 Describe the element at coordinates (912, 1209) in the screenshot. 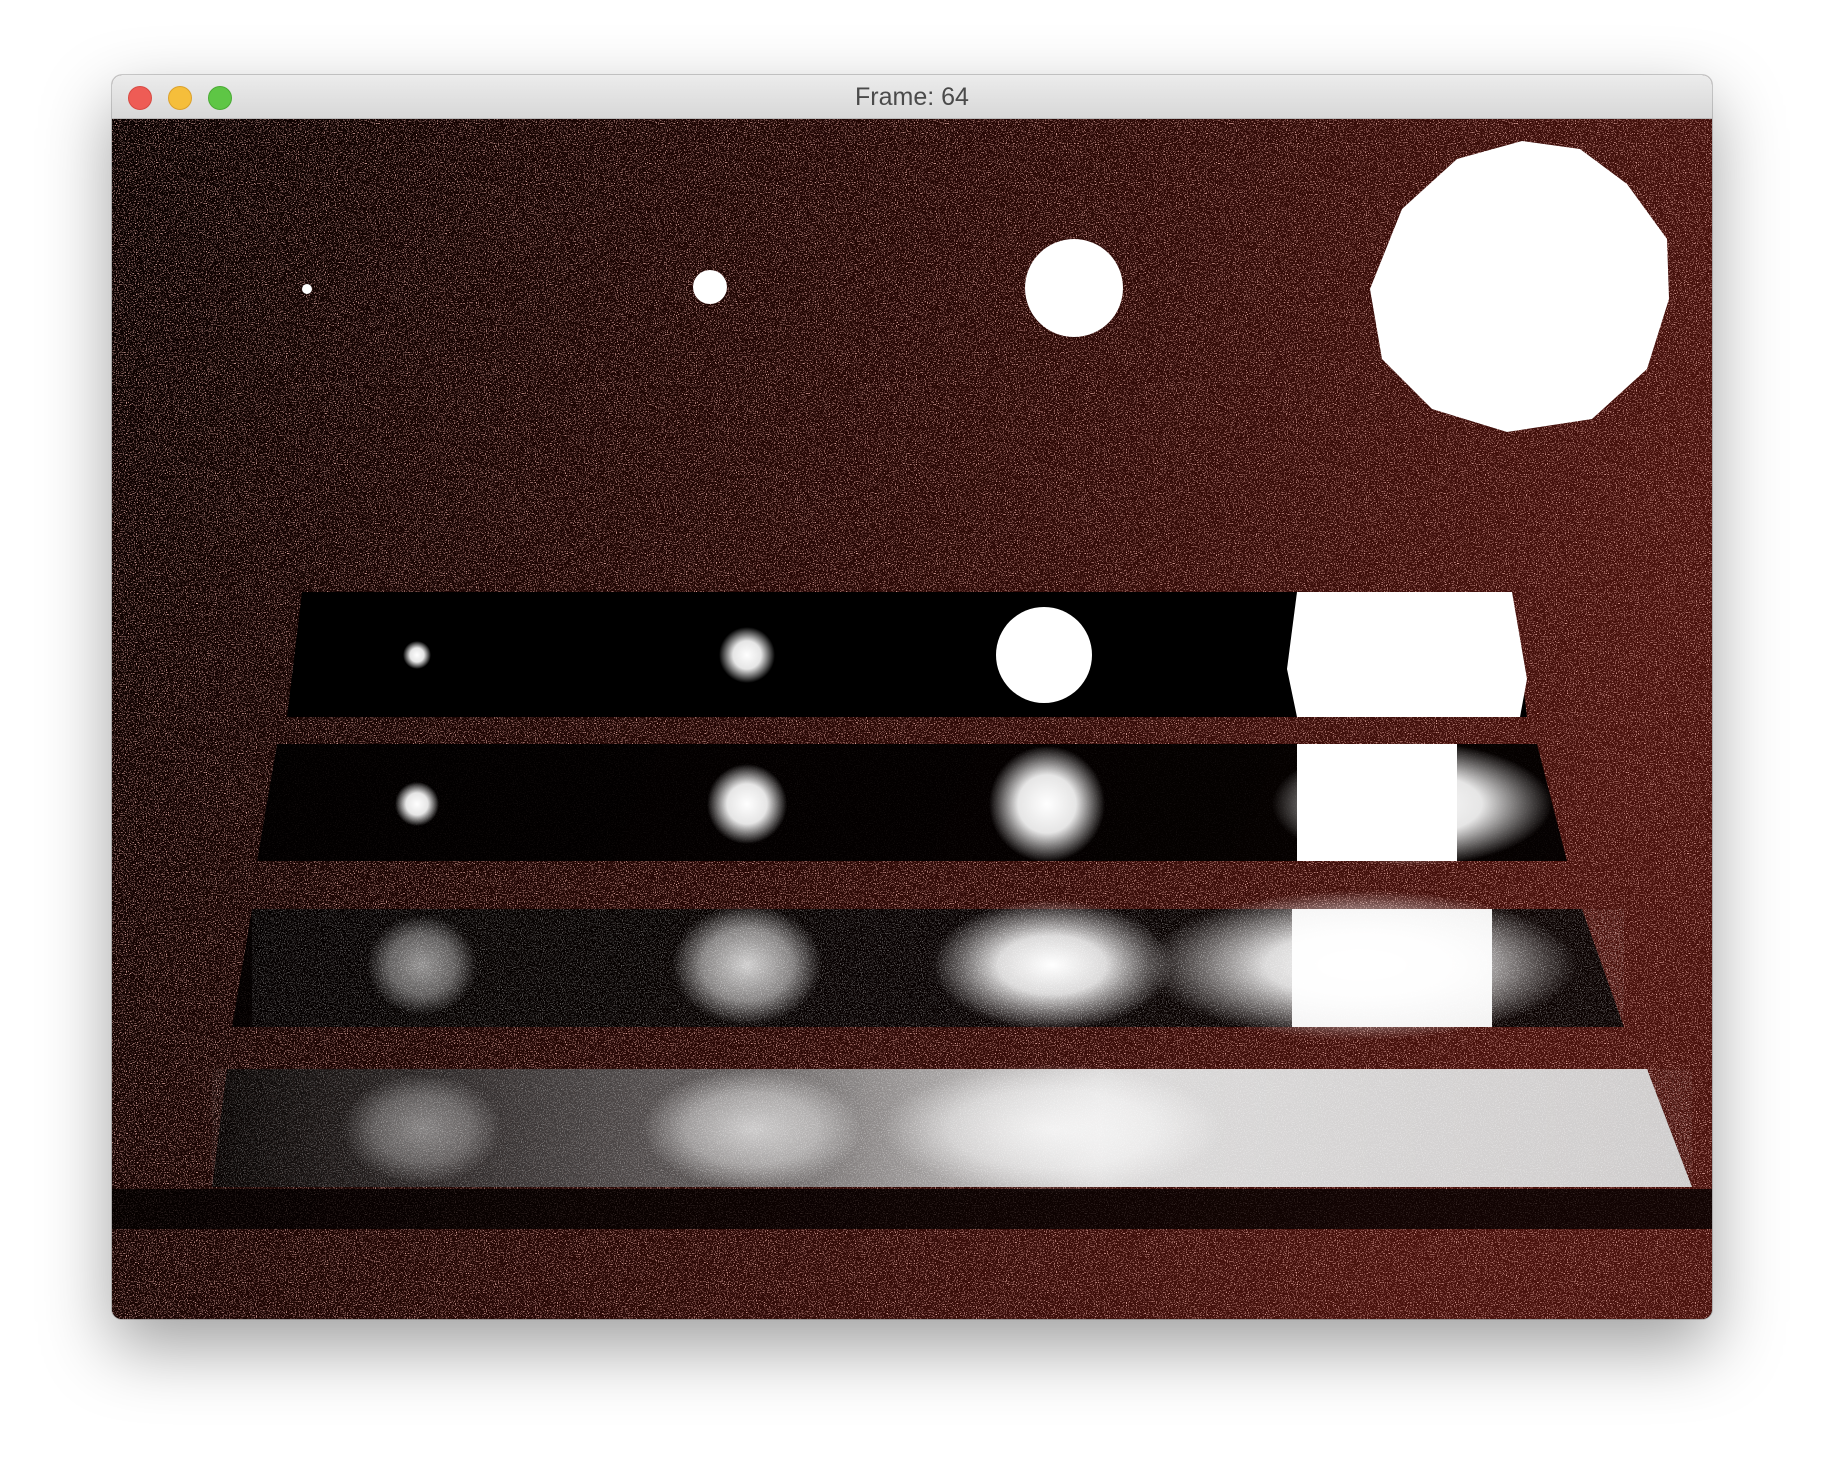

I see `shadow-band` at that location.